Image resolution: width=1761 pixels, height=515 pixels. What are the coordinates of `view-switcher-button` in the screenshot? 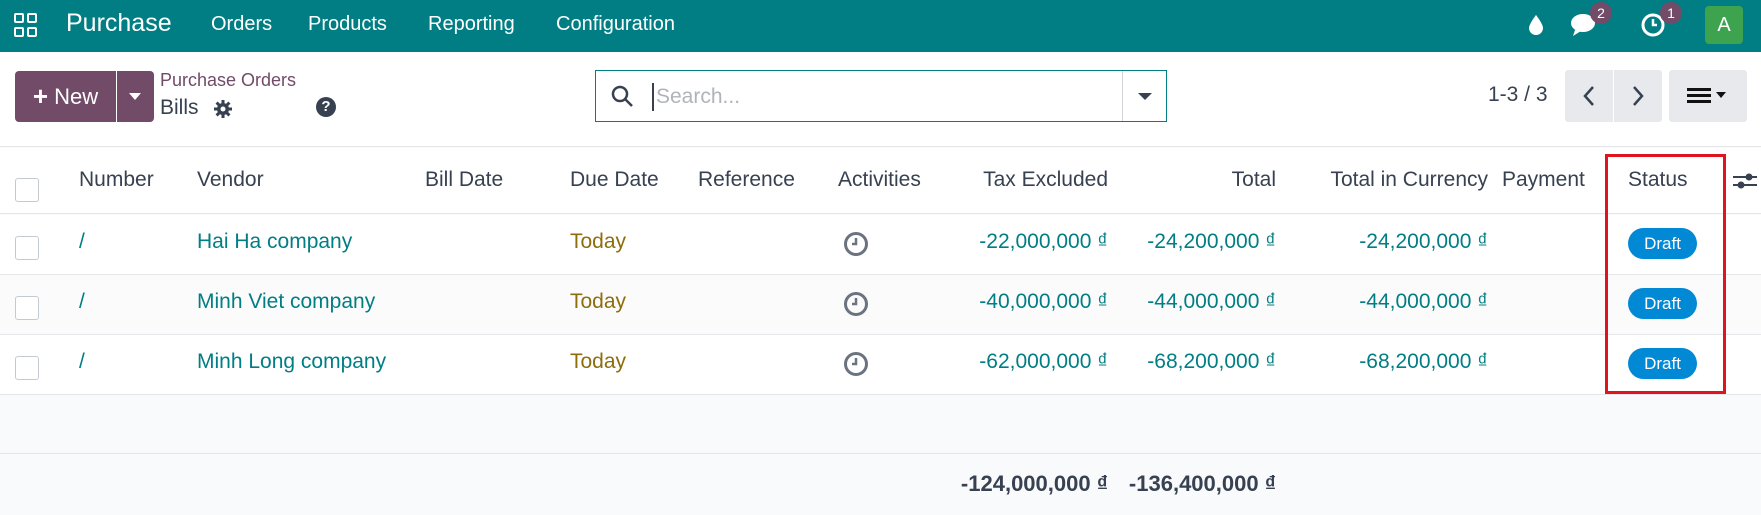 It's located at (1708, 96).